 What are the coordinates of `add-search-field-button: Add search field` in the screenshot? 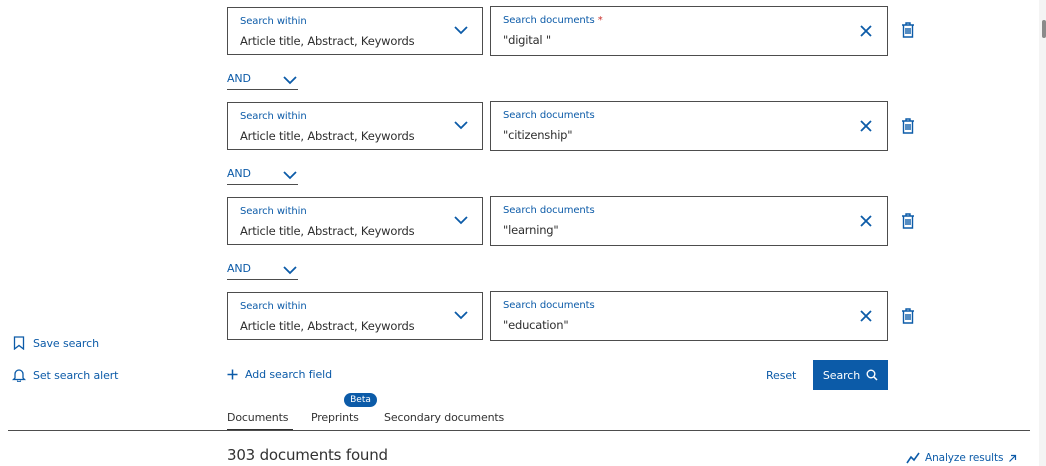 It's located at (279, 374).